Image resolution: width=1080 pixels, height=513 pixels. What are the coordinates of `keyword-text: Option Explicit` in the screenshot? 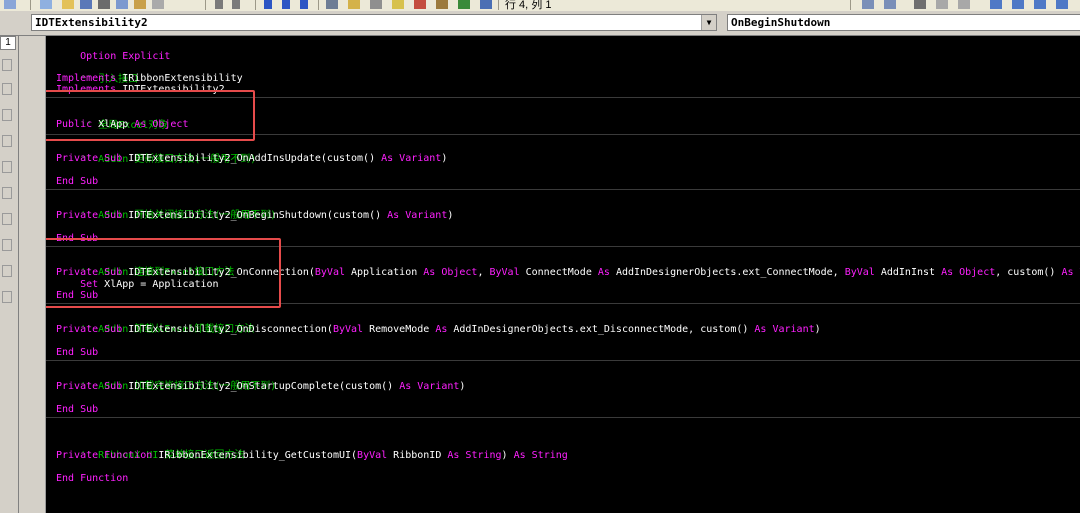 It's located at (125, 56).